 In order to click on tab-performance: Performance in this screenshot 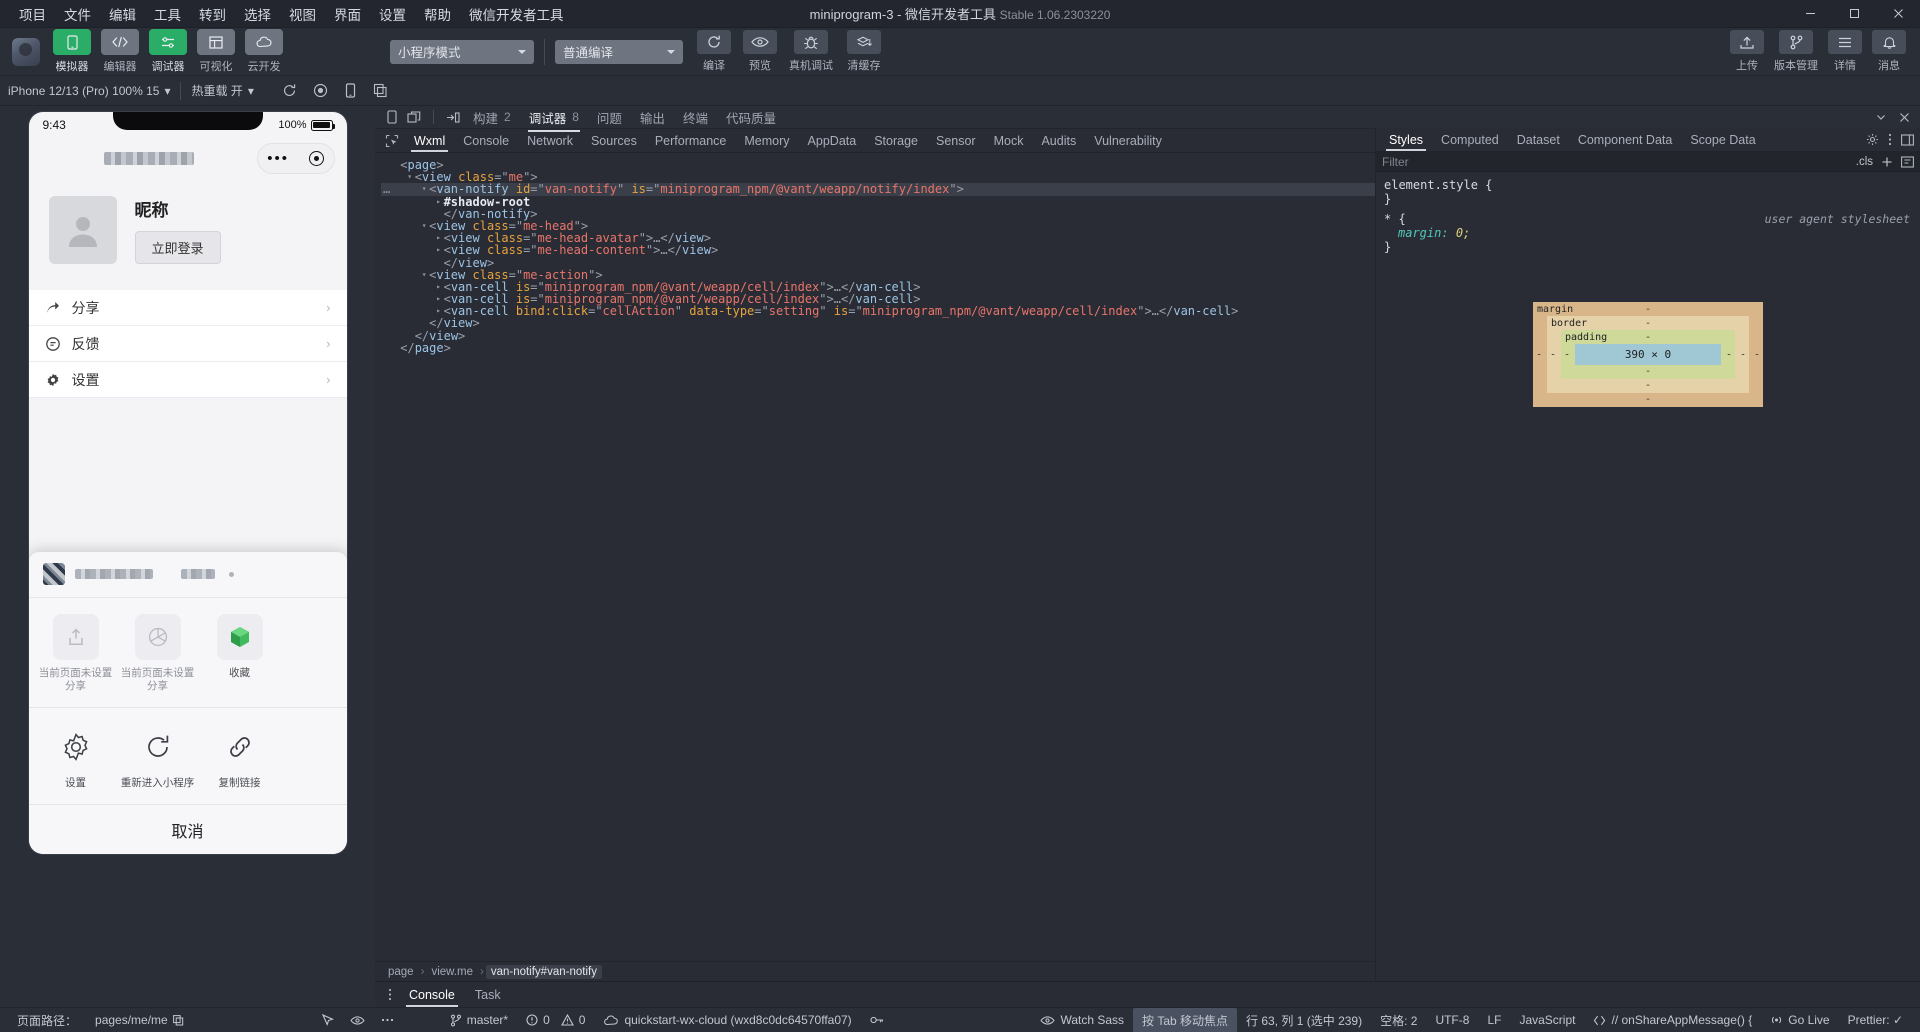, I will do `click(691, 141)`.